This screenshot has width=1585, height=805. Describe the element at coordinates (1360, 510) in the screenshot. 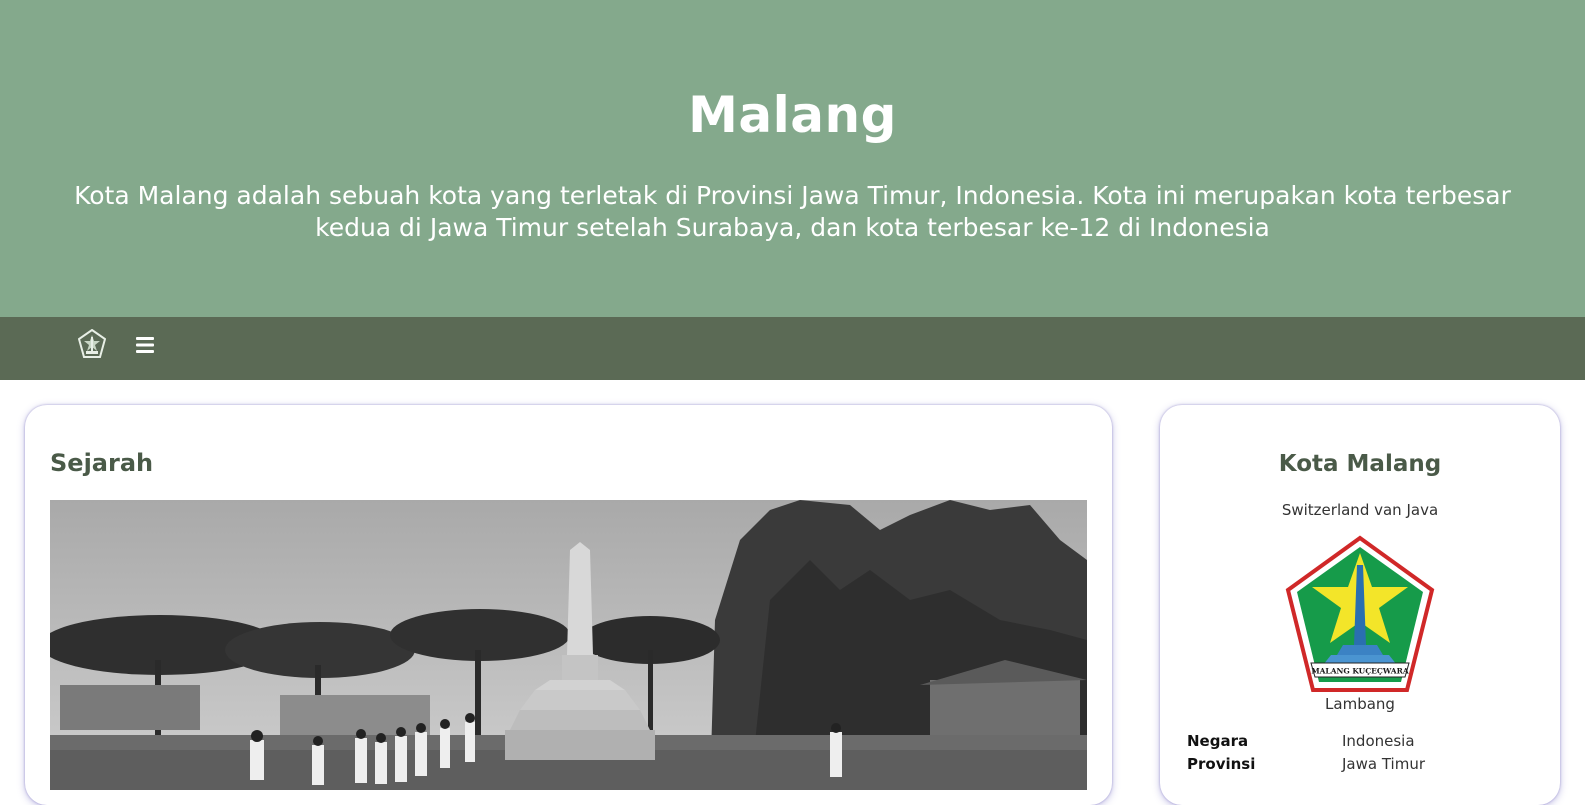

I see `sidebar-subtitle: Switzerland van Java` at that location.